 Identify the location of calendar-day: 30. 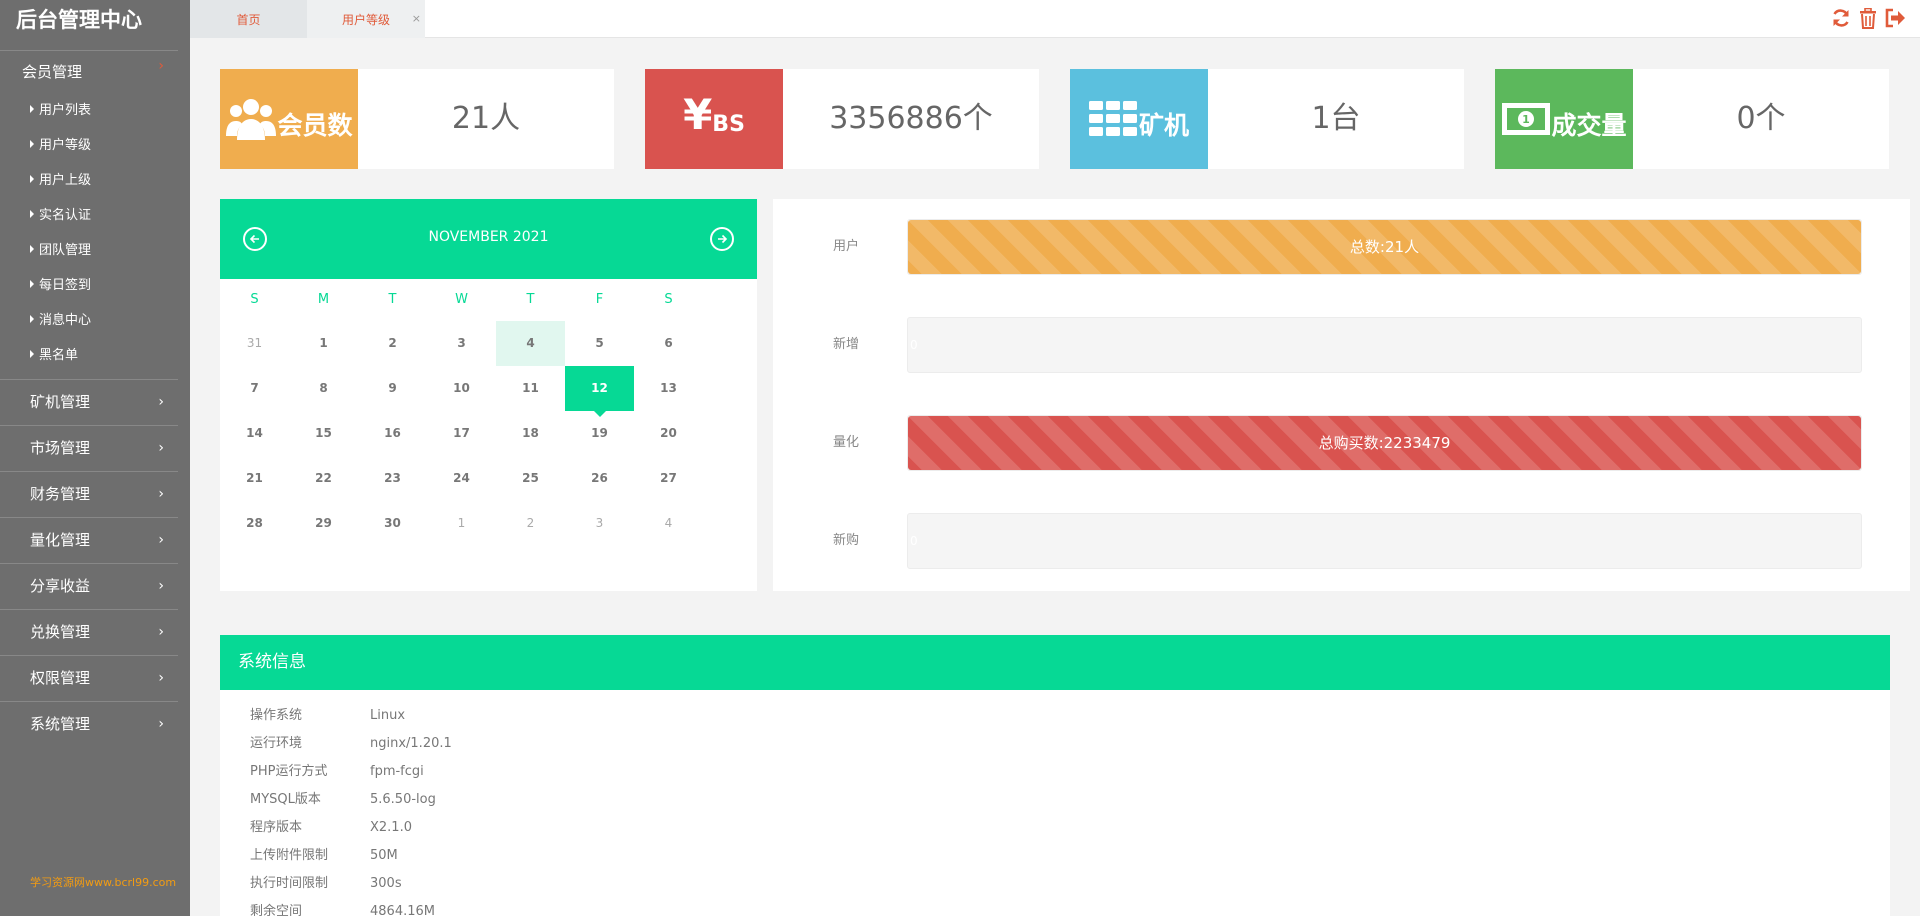
(392, 523).